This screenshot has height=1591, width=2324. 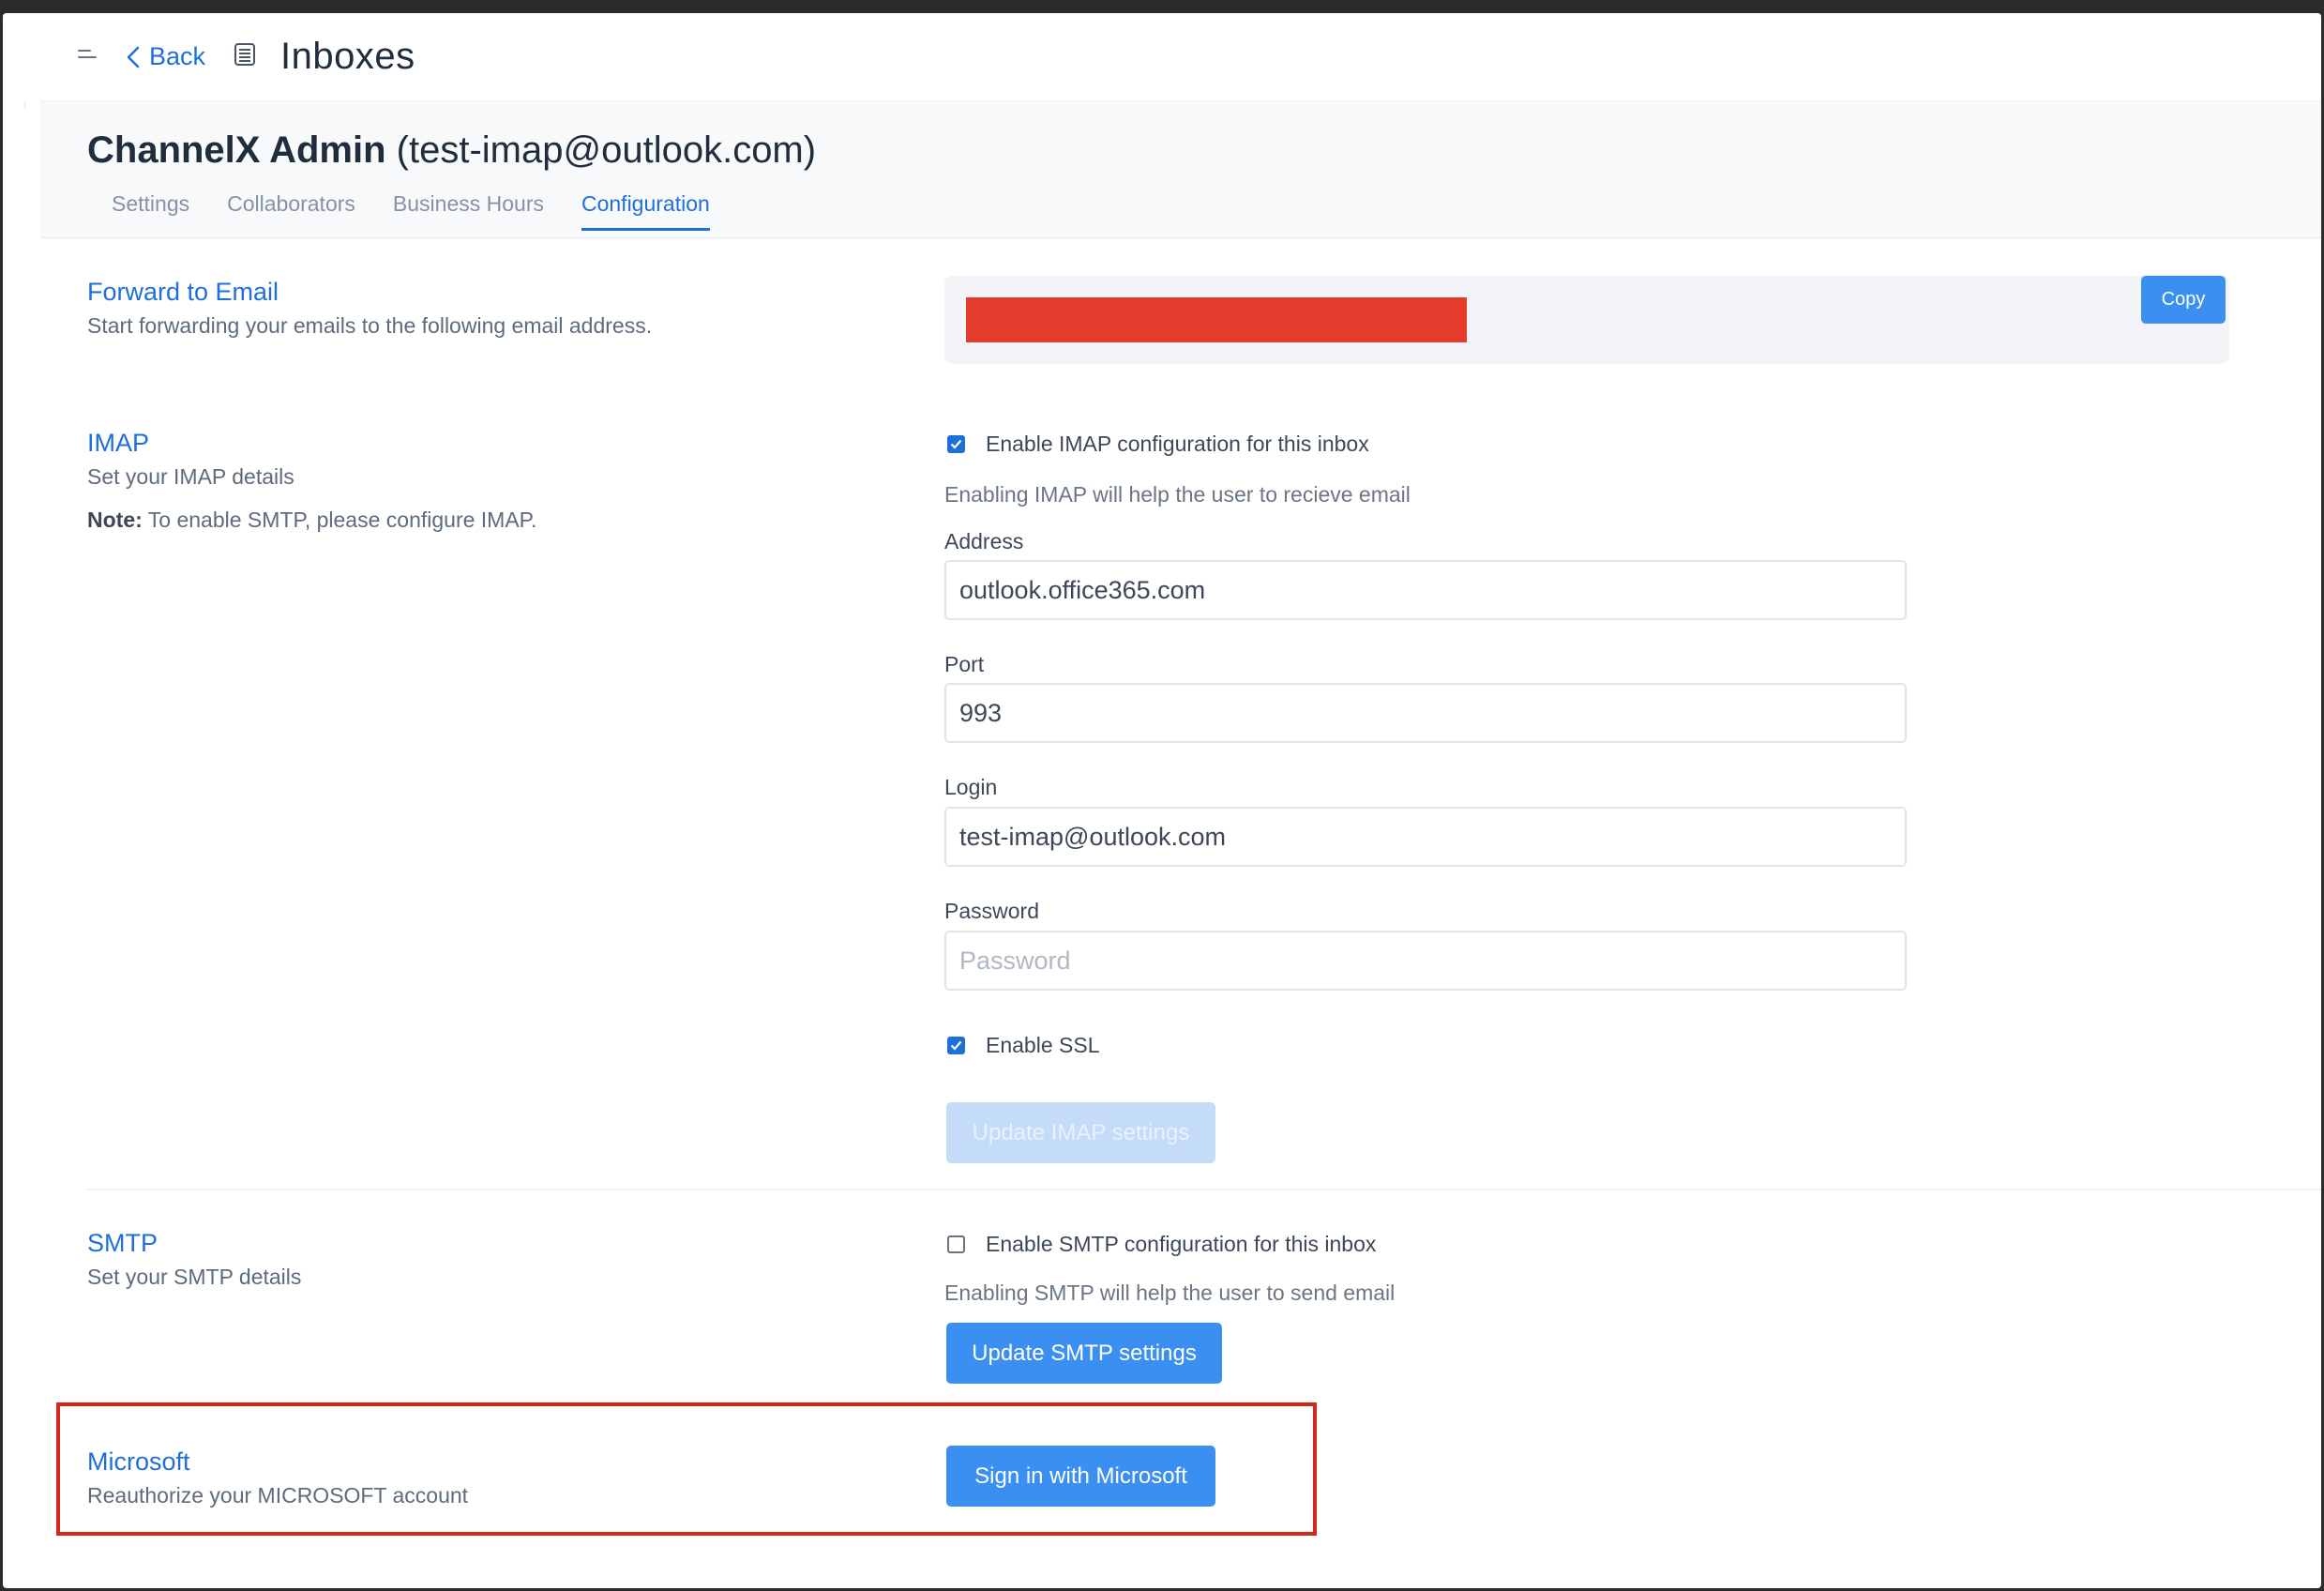 I want to click on back-label: Back, so click(x=177, y=56).